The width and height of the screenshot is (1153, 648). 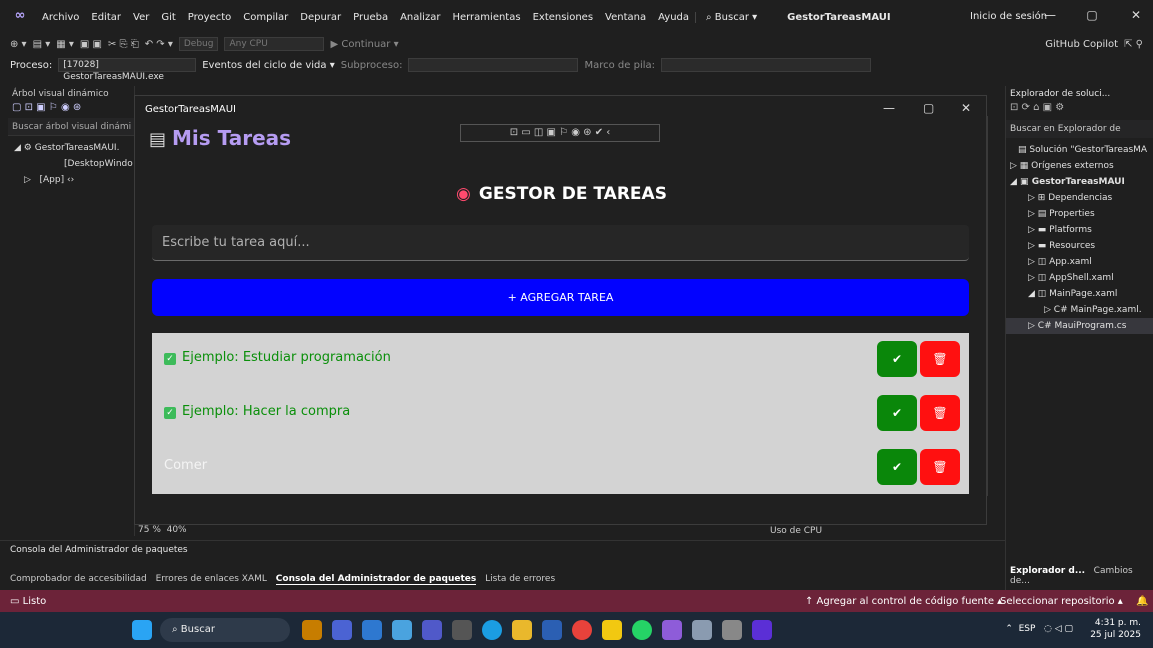 I want to click on clock: 4:31 p. m. 25 jul 2025, so click(x=1115, y=629).